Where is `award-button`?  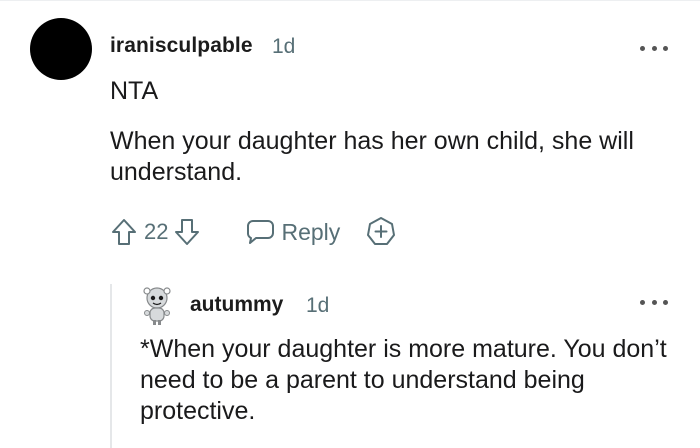
award-button is located at coordinates (381, 232).